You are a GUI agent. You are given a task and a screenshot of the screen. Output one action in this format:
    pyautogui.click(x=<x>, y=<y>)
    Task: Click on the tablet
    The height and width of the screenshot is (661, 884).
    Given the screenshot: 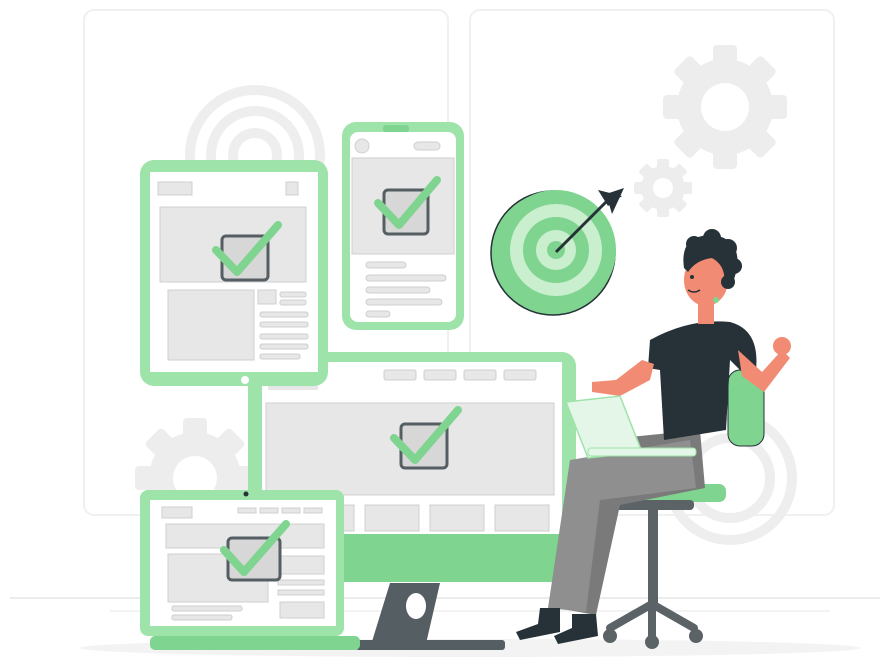 What is the action you would take?
    pyautogui.click(x=234, y=273)
    